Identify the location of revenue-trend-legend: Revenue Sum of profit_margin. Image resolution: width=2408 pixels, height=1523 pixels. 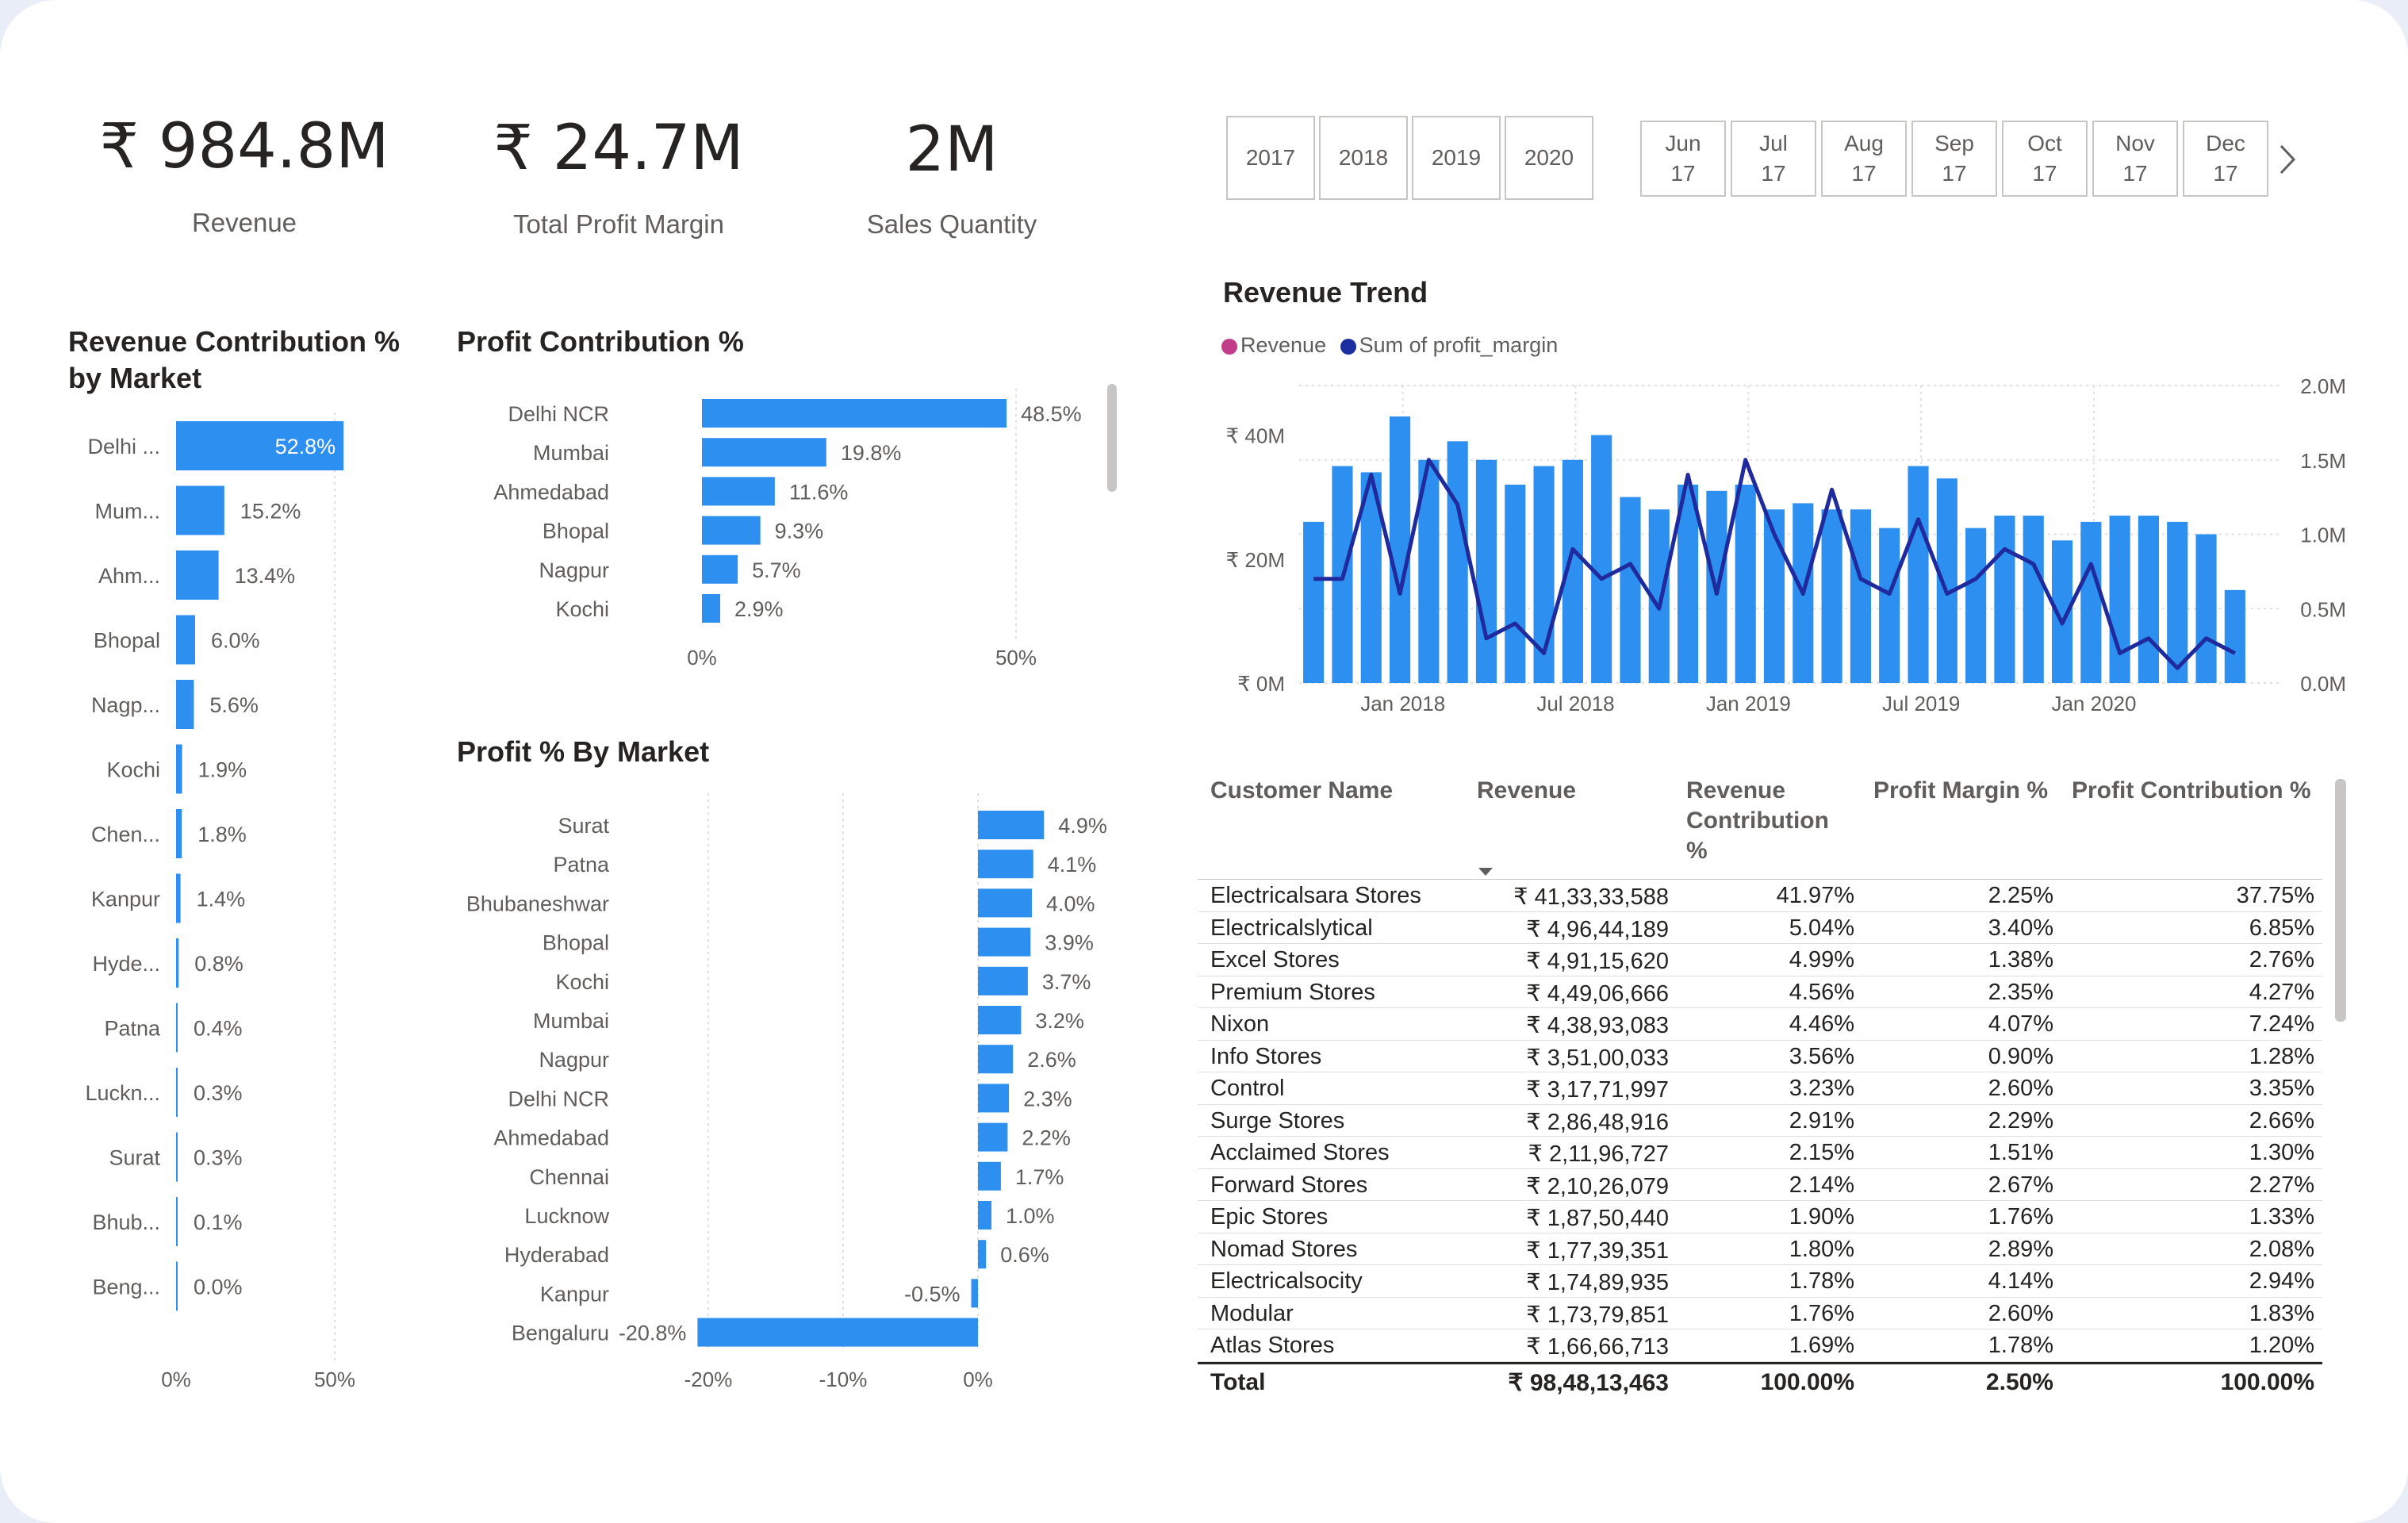
(1389, 345).